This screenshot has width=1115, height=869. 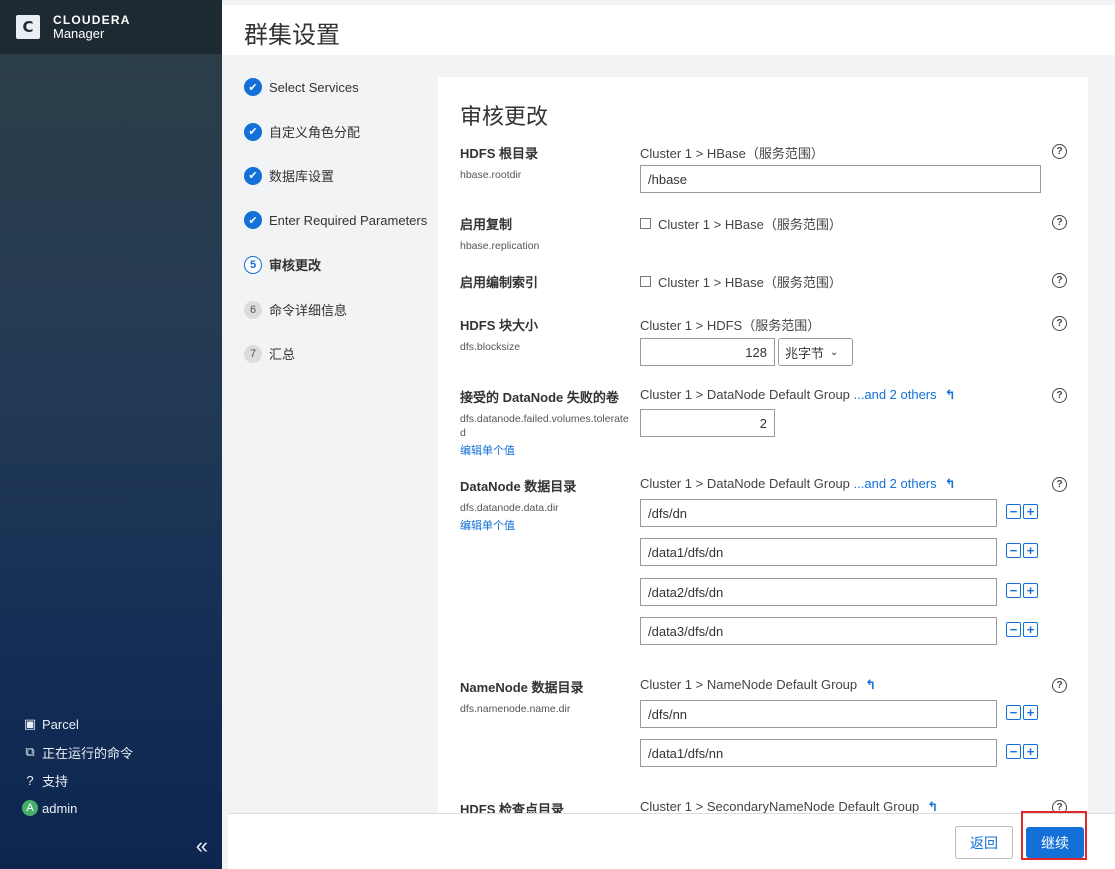 What do you see at coordinates (1055, 842) in the screenshot?
I see `continue-button: 继续` at bounding box center [1055, 842].